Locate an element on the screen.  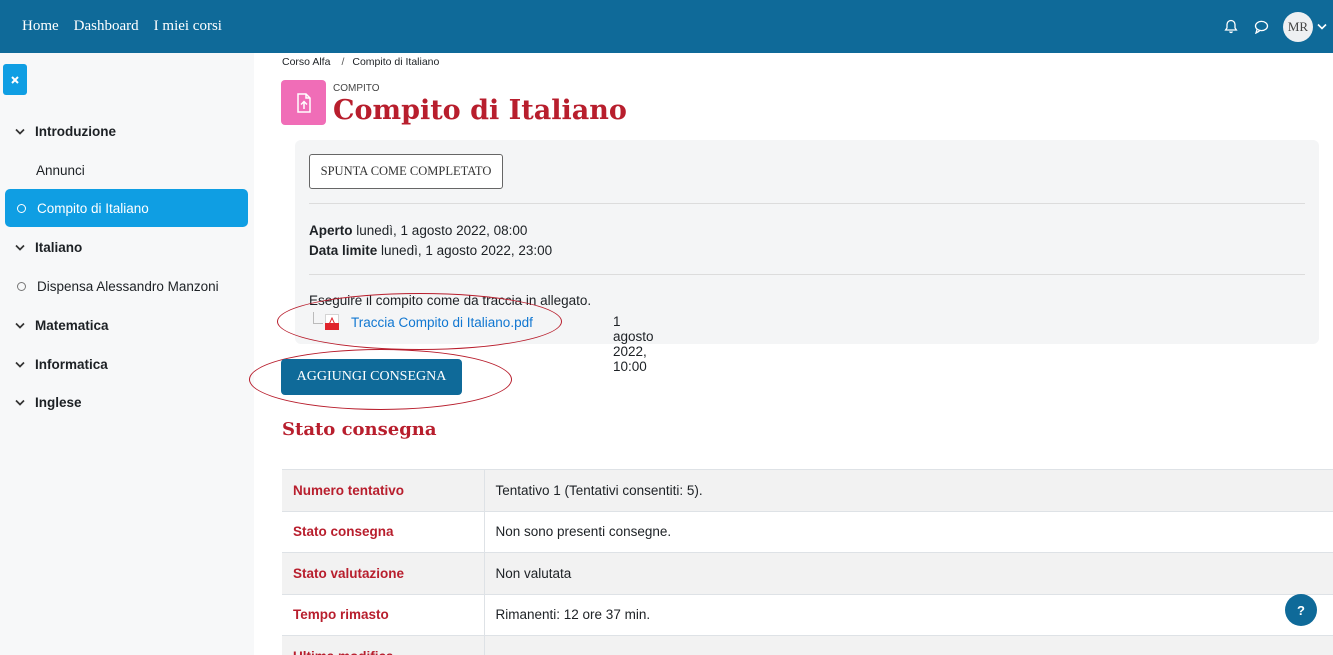
table-row: Ultima modifica is located at coordinates (807, 645).